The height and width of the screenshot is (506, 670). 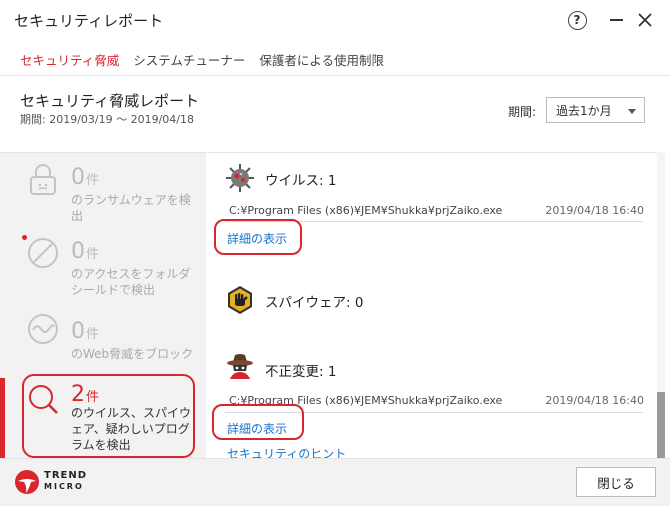 What do you see at coordinates (43, 253) in the screenshot?
I see `blocked-icon` at bounding box center [43, 253].